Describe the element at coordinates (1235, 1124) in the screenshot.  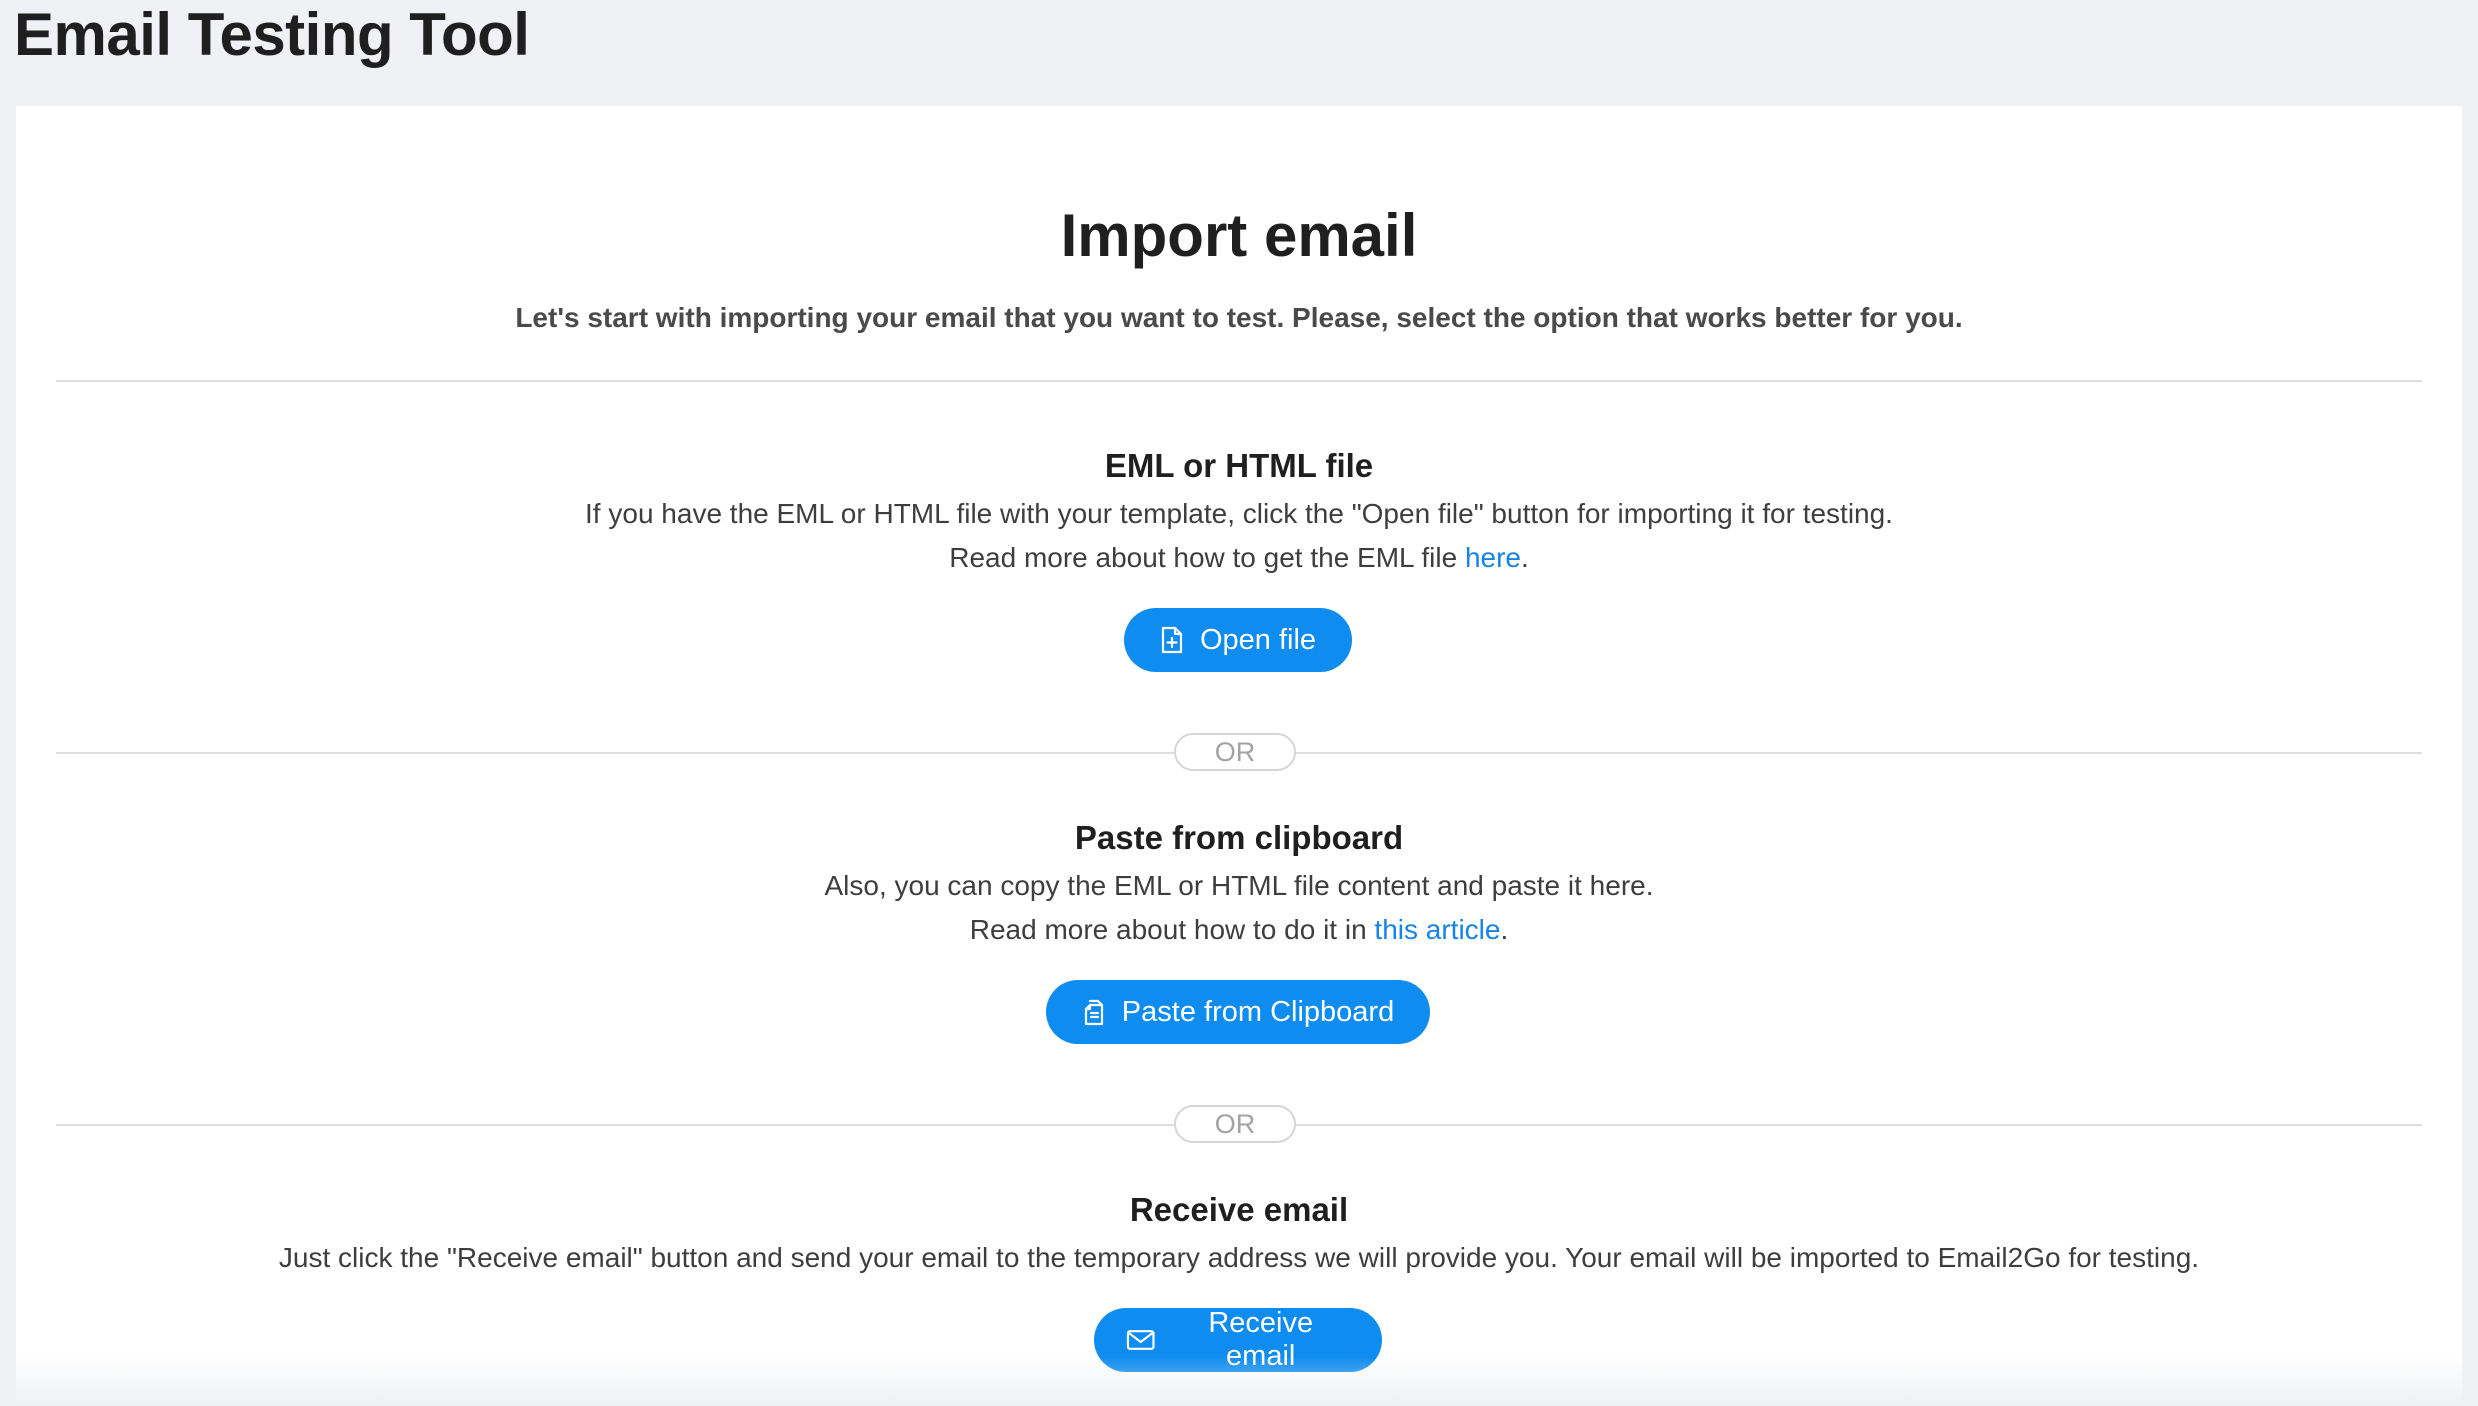
I see `or-separator-2: OR` at that location.